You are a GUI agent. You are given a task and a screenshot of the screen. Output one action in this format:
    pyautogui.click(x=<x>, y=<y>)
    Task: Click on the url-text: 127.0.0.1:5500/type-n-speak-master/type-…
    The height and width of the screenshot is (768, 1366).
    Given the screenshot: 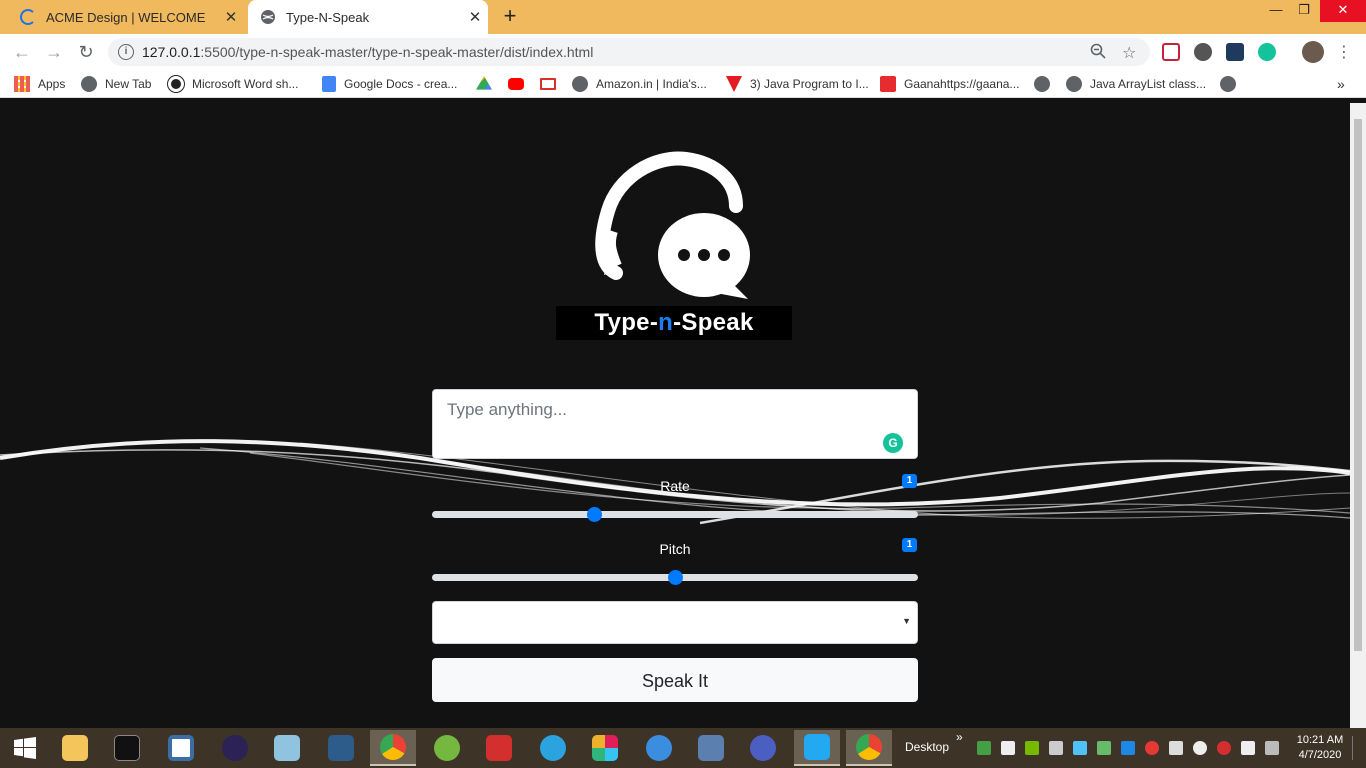 What is the action you would take?
    pyautogui.click(x=367, y=52)
    